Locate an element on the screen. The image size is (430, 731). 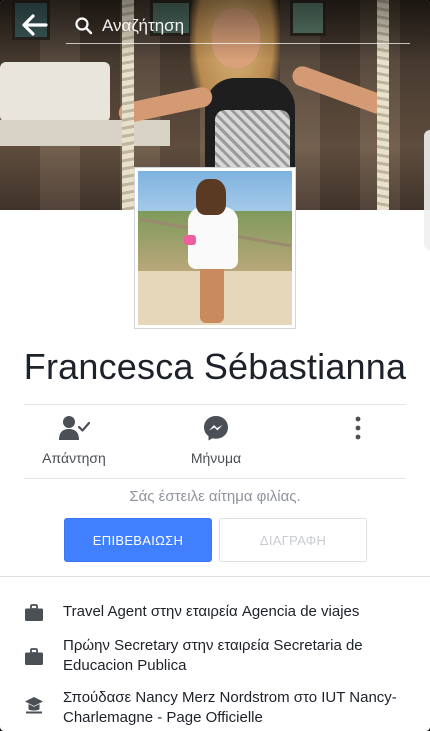
friend-request-text: Σάς έστειλε αίτημα φιλίας. is located at coordinates (215, 496).